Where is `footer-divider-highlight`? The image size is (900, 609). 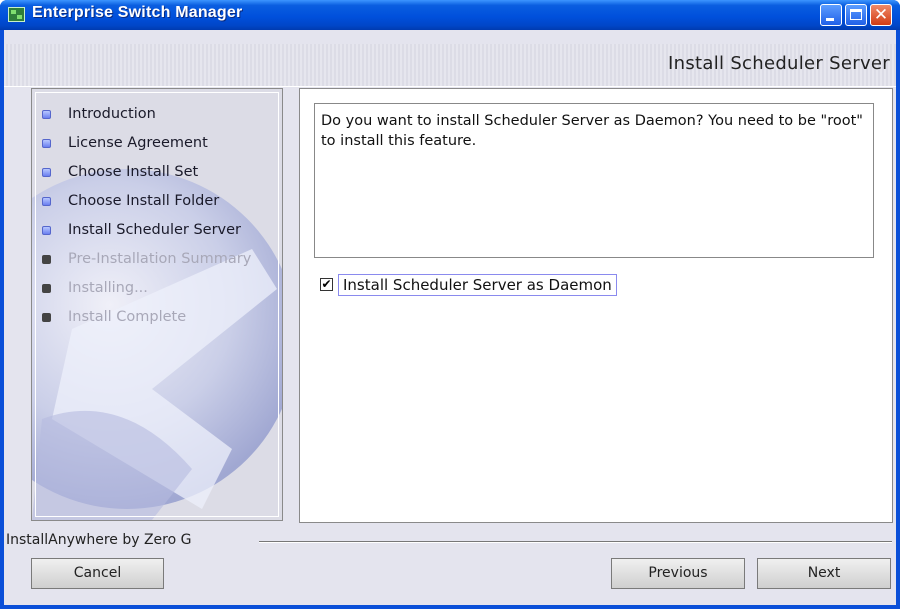
footer-divider-highlight is located at coordinates (575, 542).